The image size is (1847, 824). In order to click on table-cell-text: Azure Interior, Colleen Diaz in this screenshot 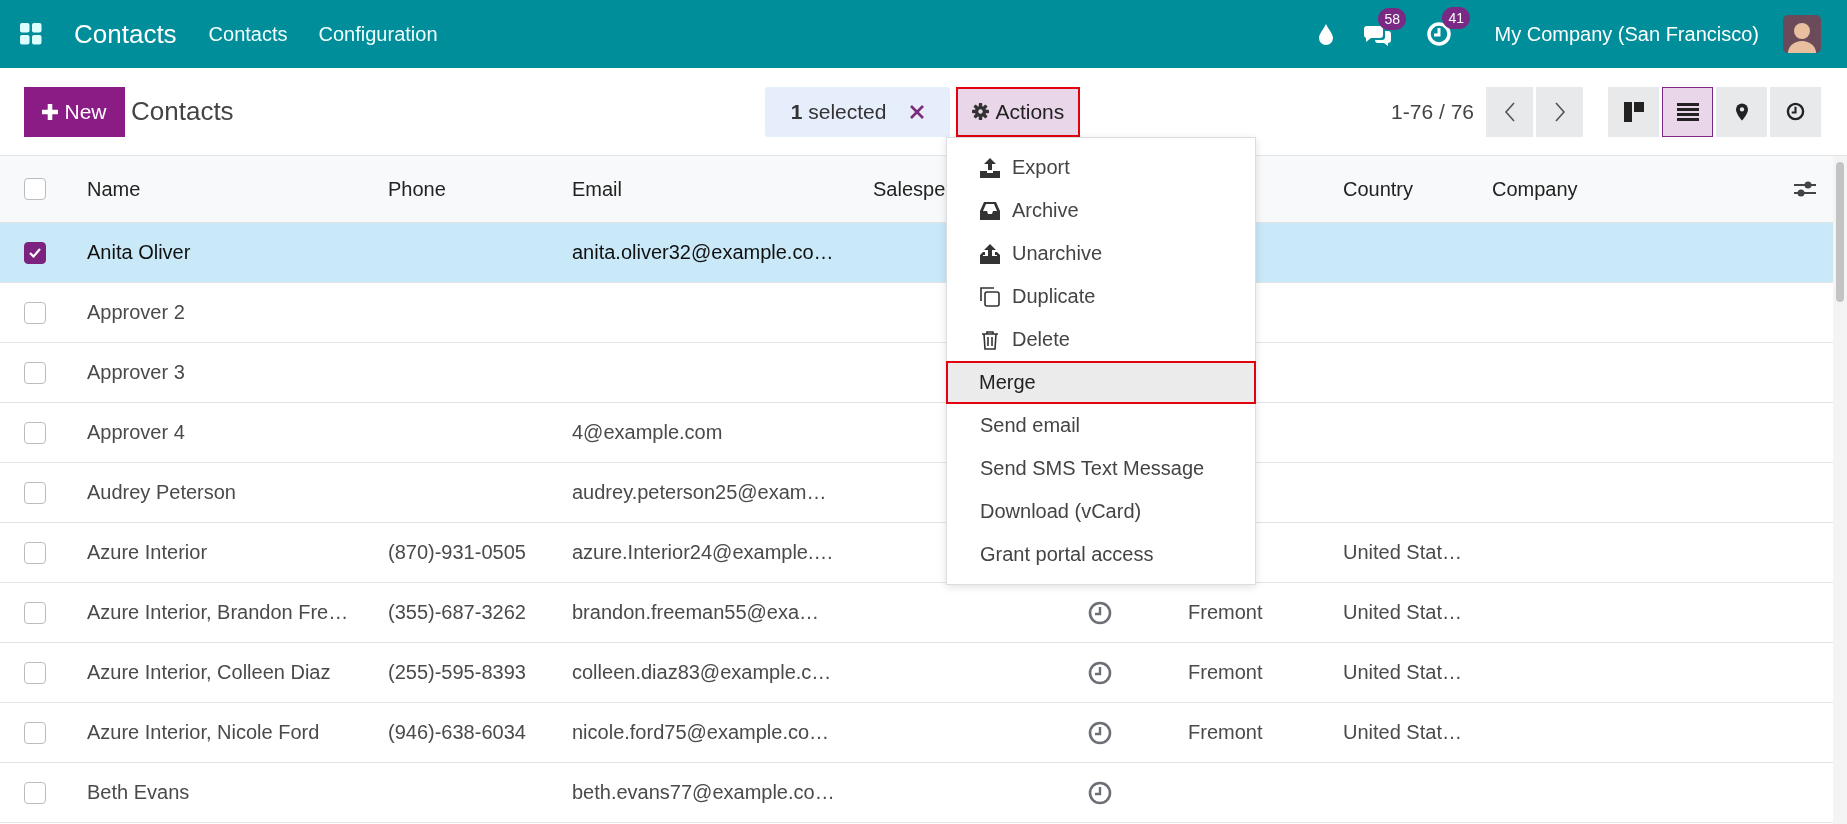, I will do `click(209, 672)`.